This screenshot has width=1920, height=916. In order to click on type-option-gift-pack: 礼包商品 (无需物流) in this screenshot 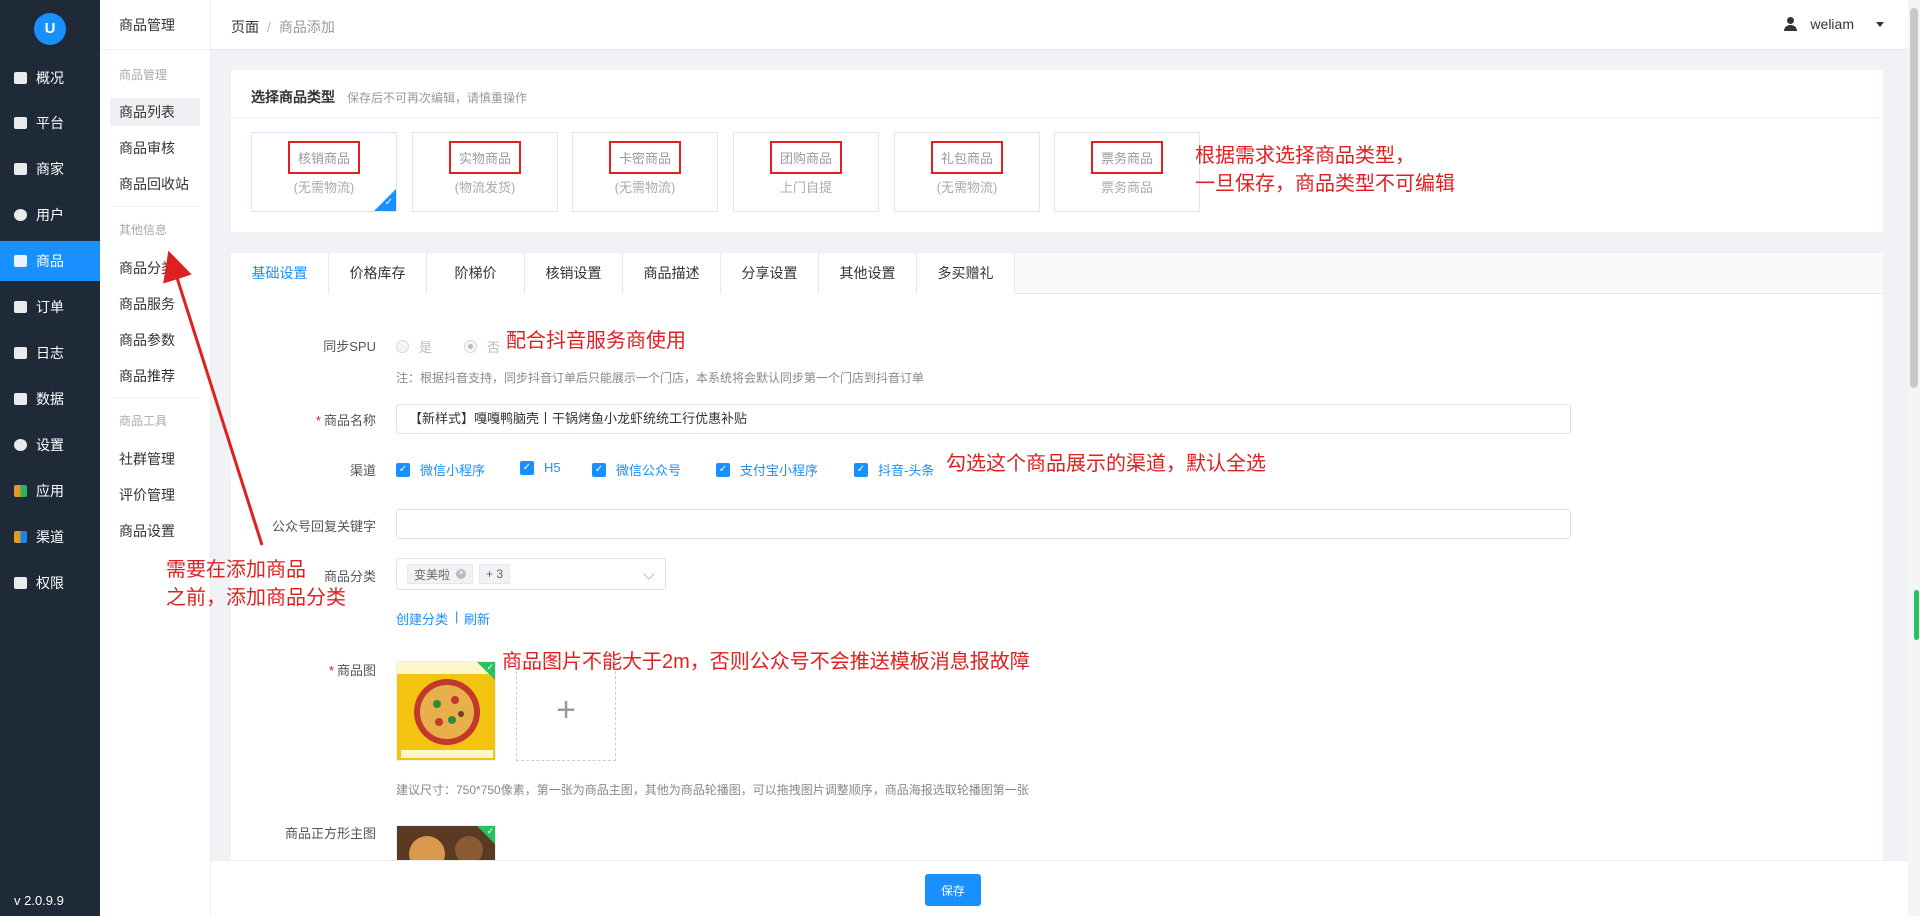, I will do `click(967, 172)`.